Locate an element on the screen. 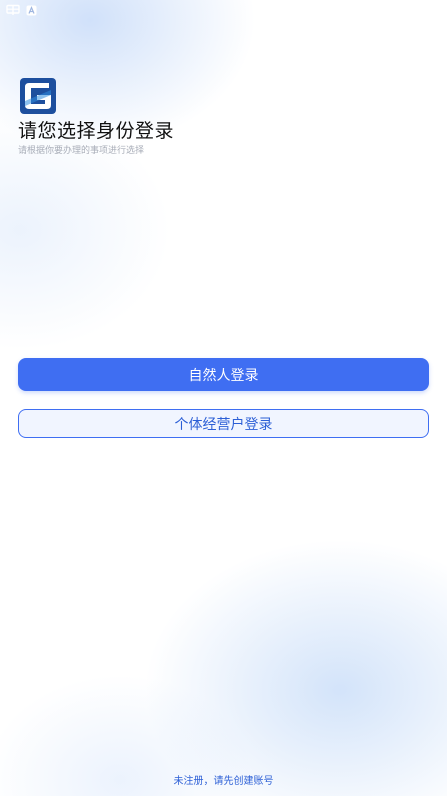  status-bar is located at coordinates (21, 10).